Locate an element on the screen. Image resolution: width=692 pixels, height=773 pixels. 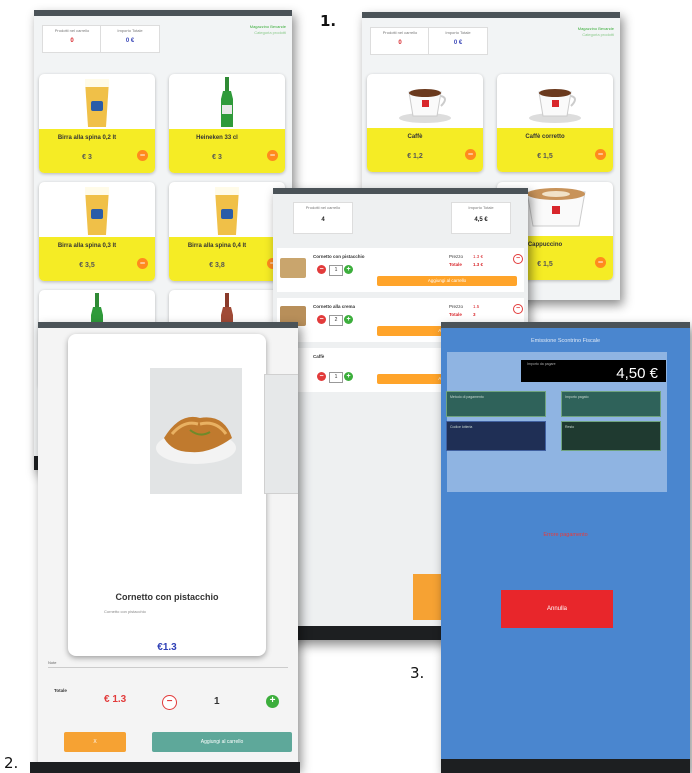
total-value: € 1.3 is located at coordinates (115, 699).